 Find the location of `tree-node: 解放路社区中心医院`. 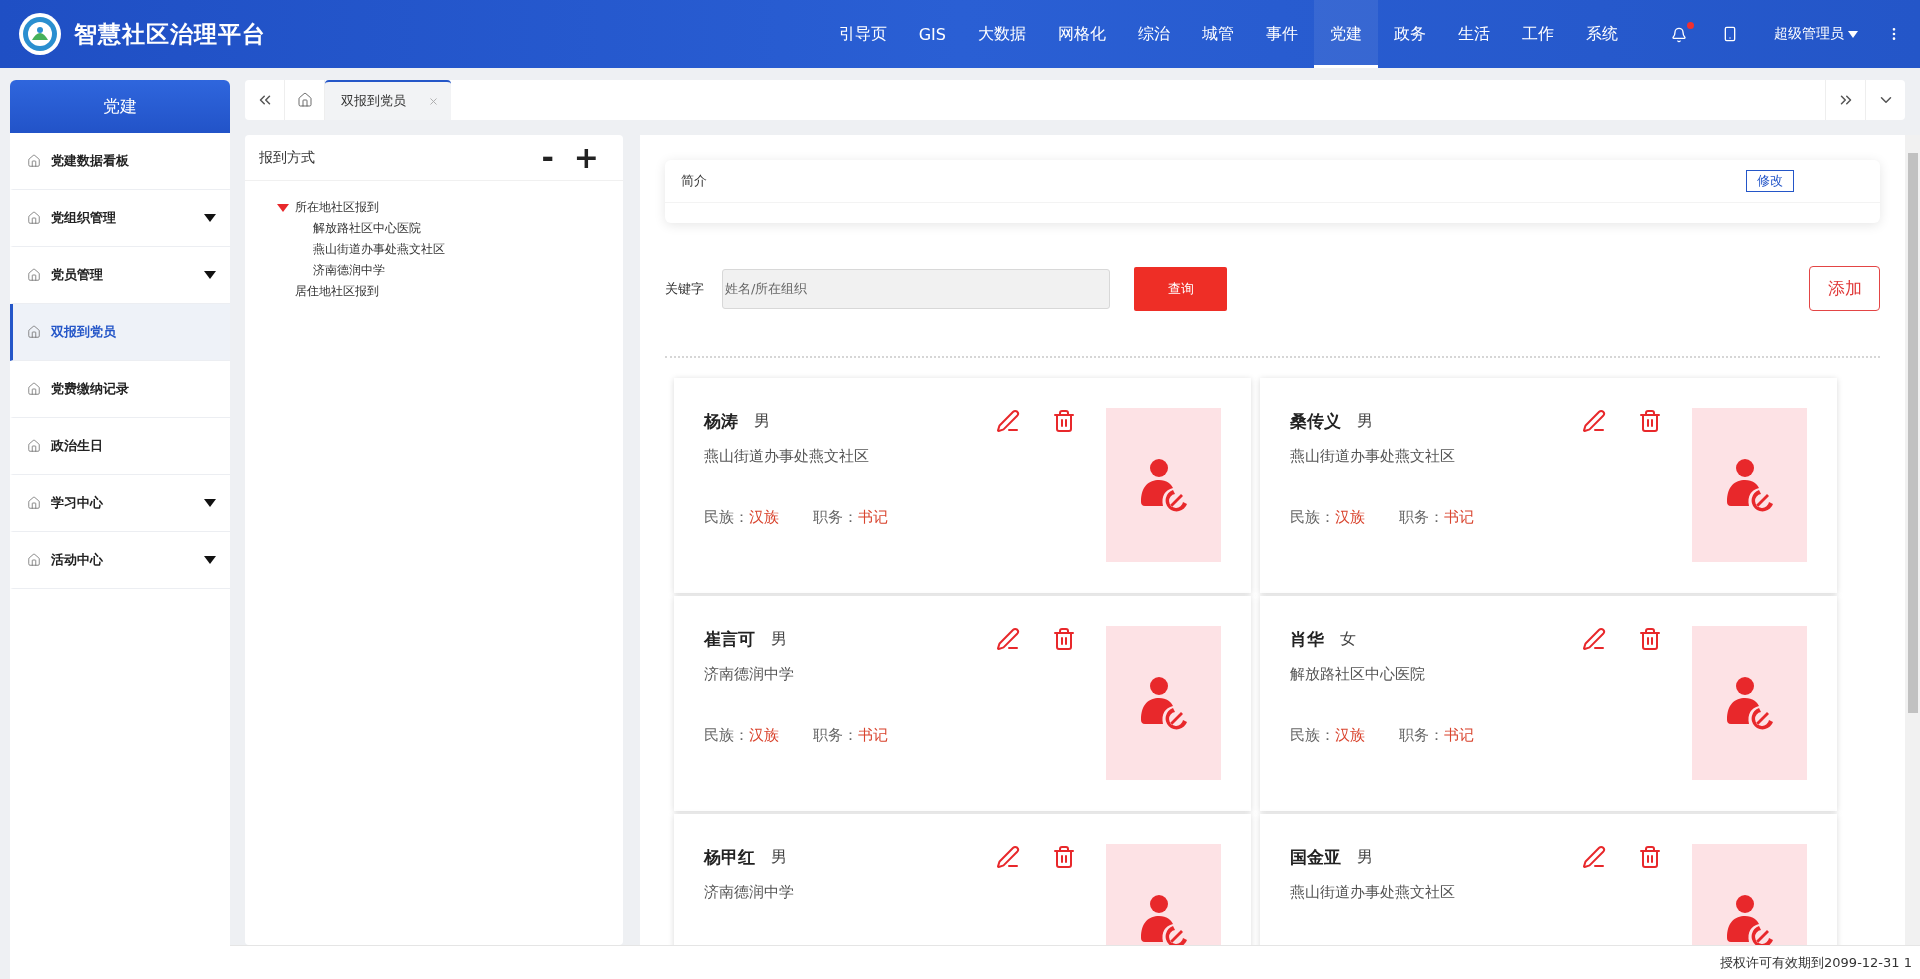

tree-node: 解放路社区中心医院 is located at coordinates (459, 228).